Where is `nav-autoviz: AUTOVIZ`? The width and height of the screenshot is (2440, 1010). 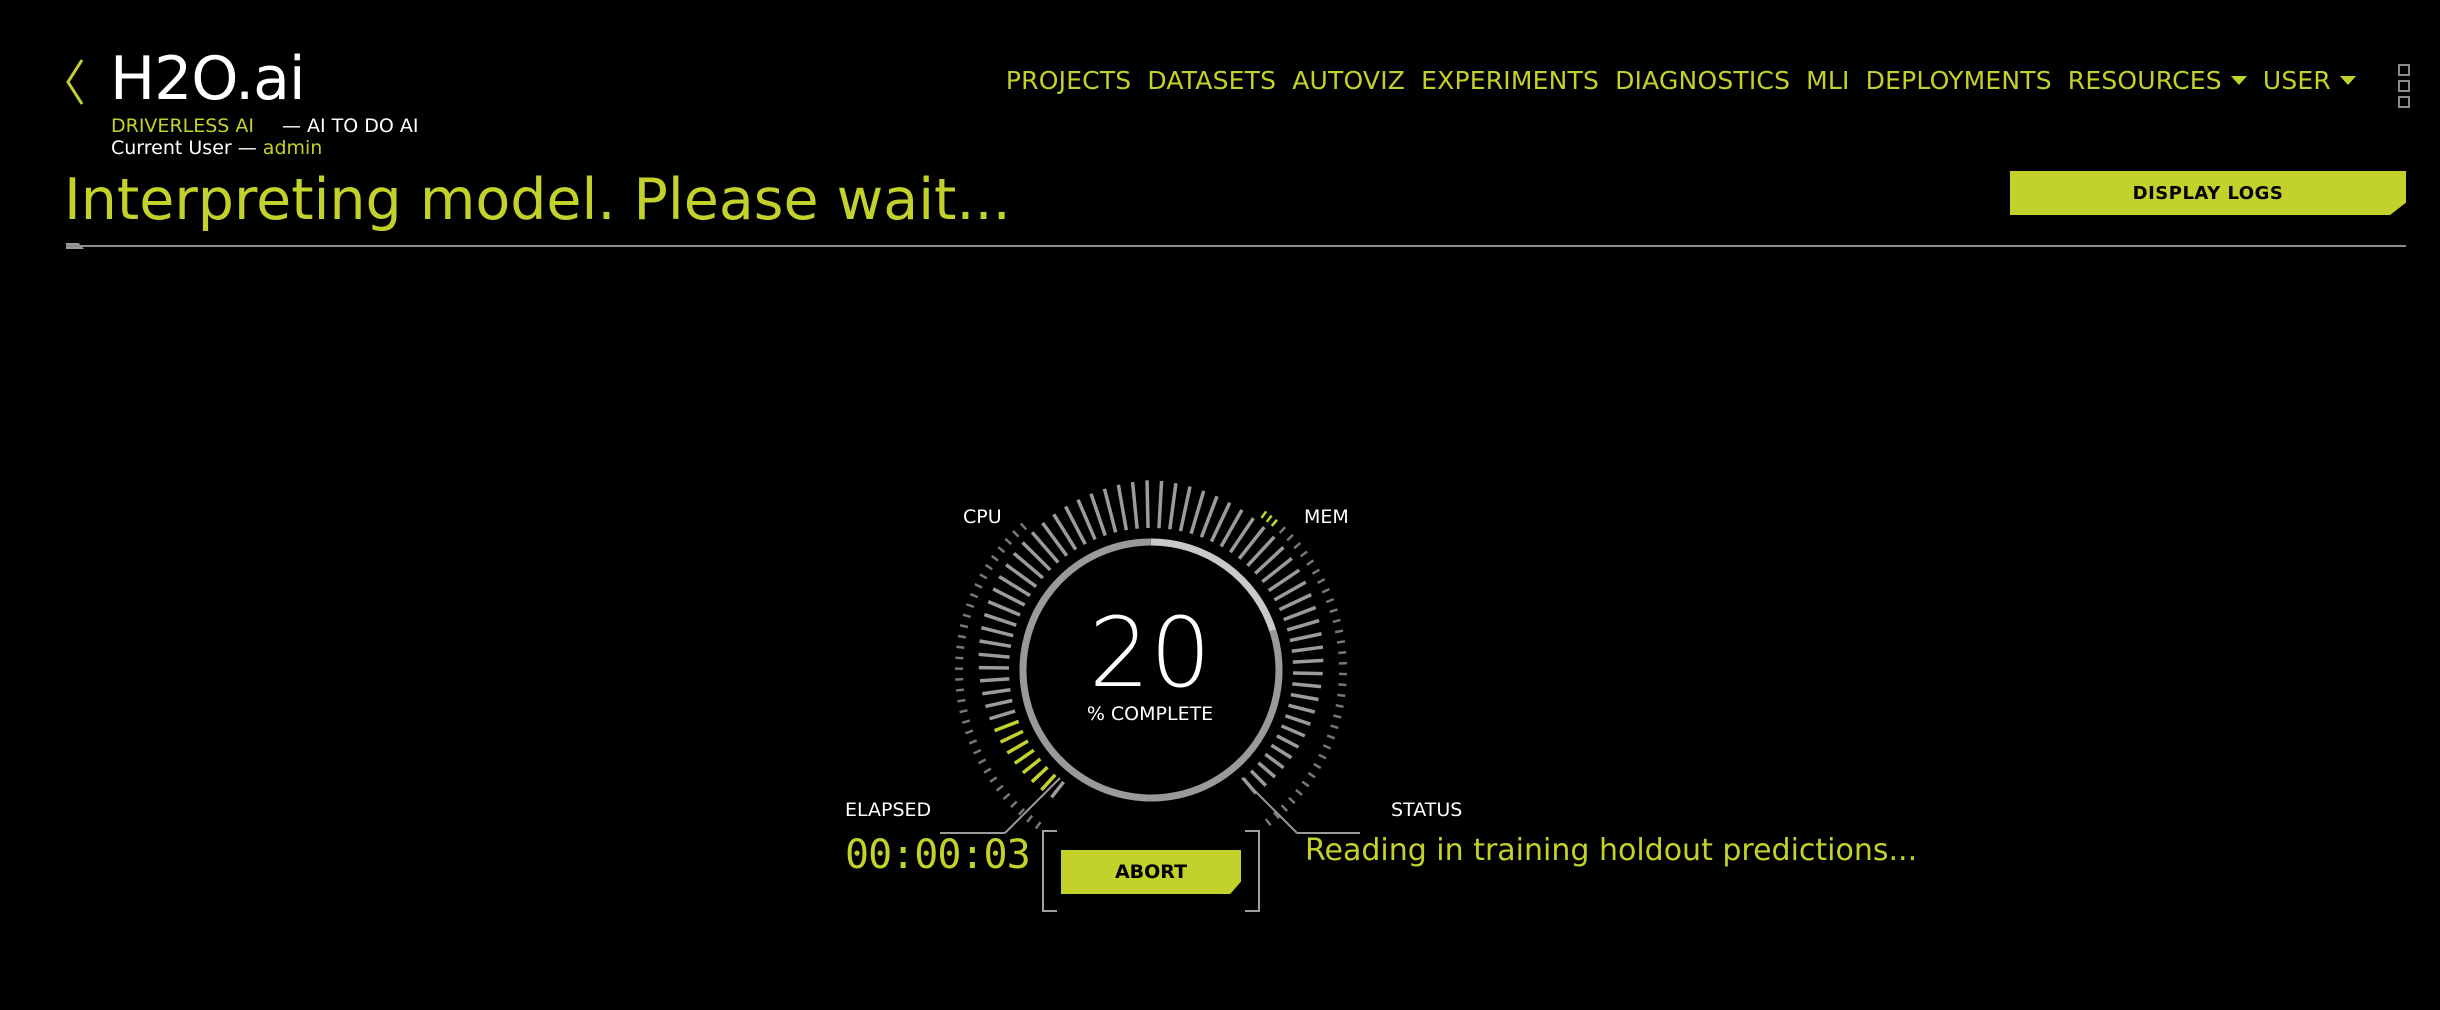
nav-autoviz: AUTOVIZ is located at coordinates (1348, 80).